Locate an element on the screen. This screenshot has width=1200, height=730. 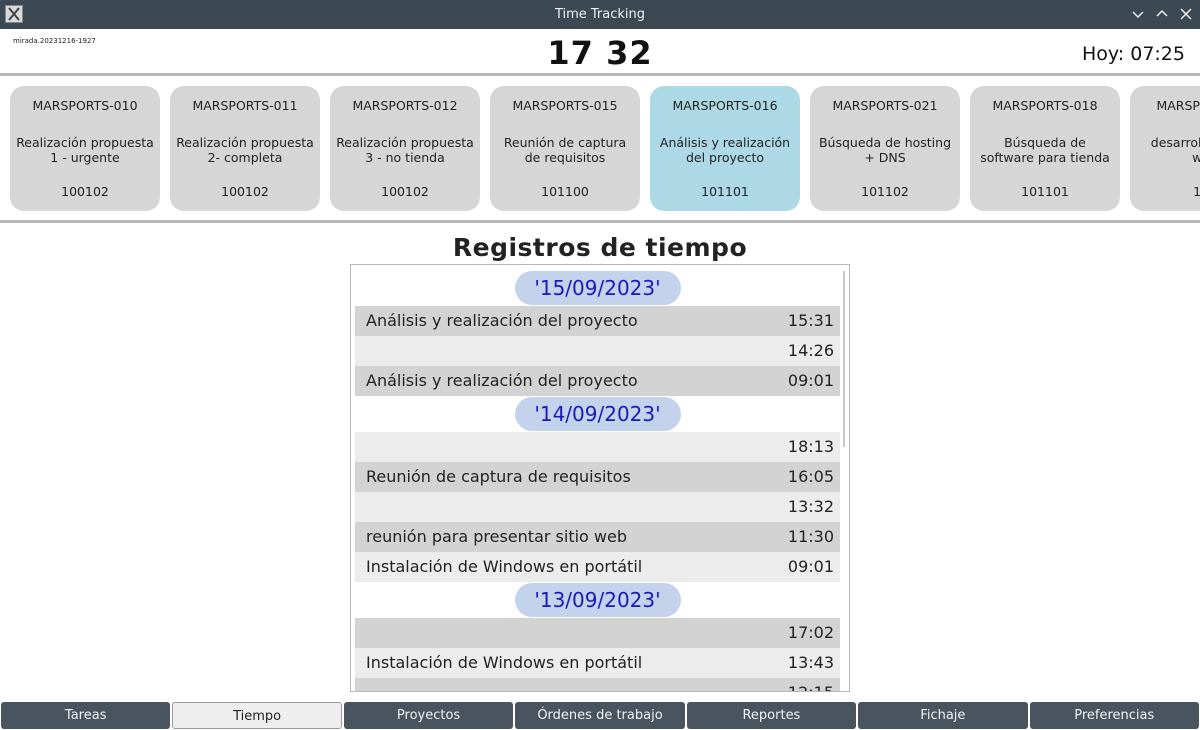
task-description: Análisis y realización del proyecto is located at coordinates (725, 150).